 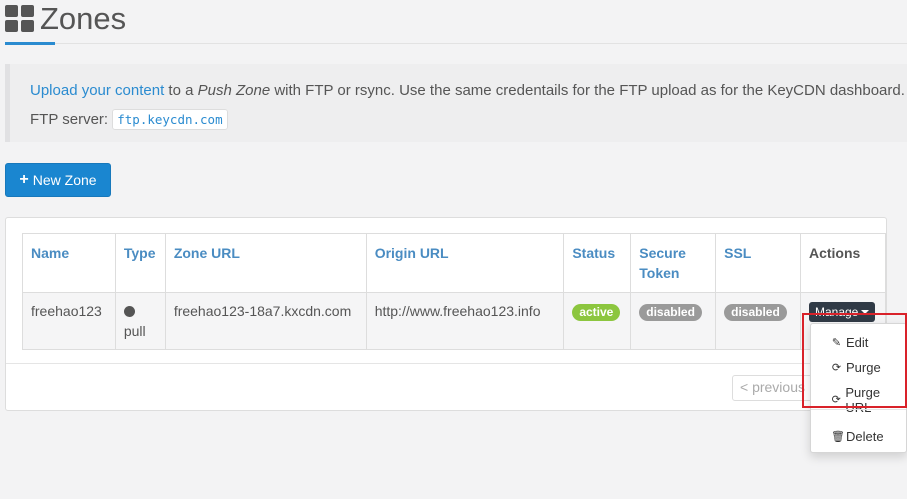 What do you see at coordinates (134, 331) in the screenshot?
I see `type-label: pull` at bounding box center [134, 331].